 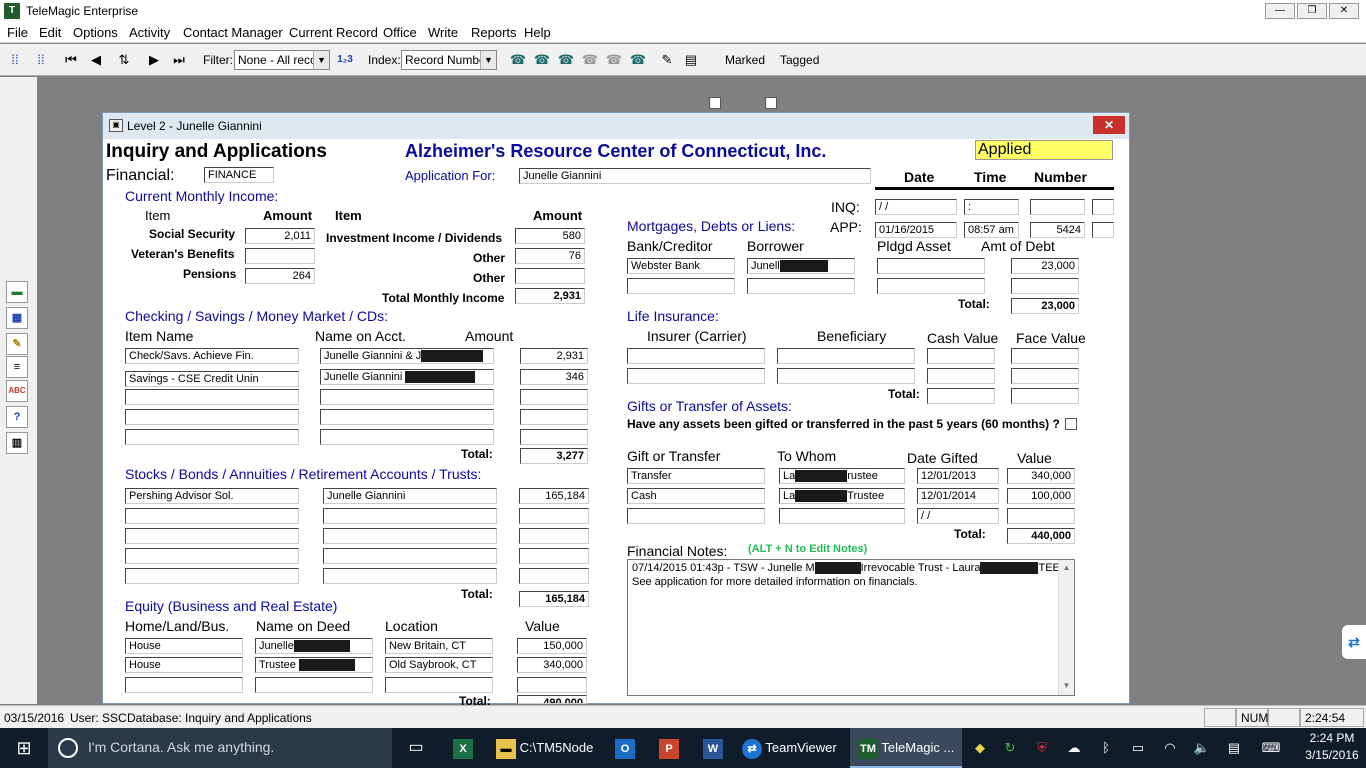 I want to click on minimize-button: —, so click(x=1280, y=11).